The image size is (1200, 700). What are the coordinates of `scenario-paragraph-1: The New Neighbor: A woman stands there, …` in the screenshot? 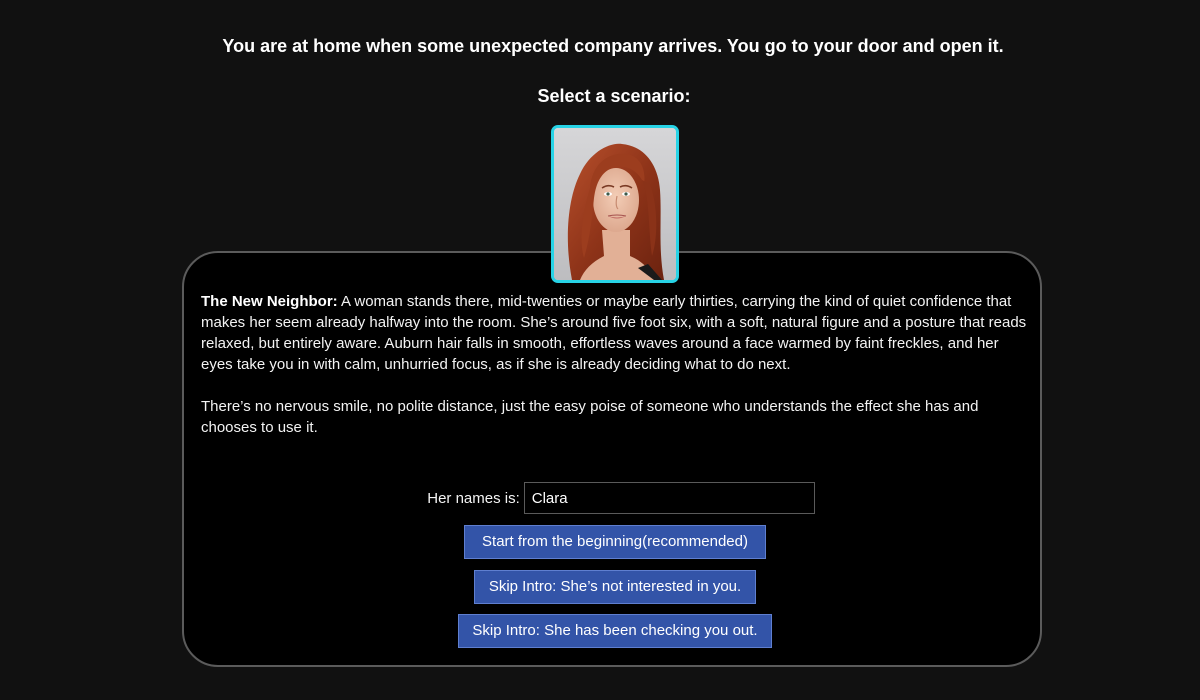 It's located at (616, 333).